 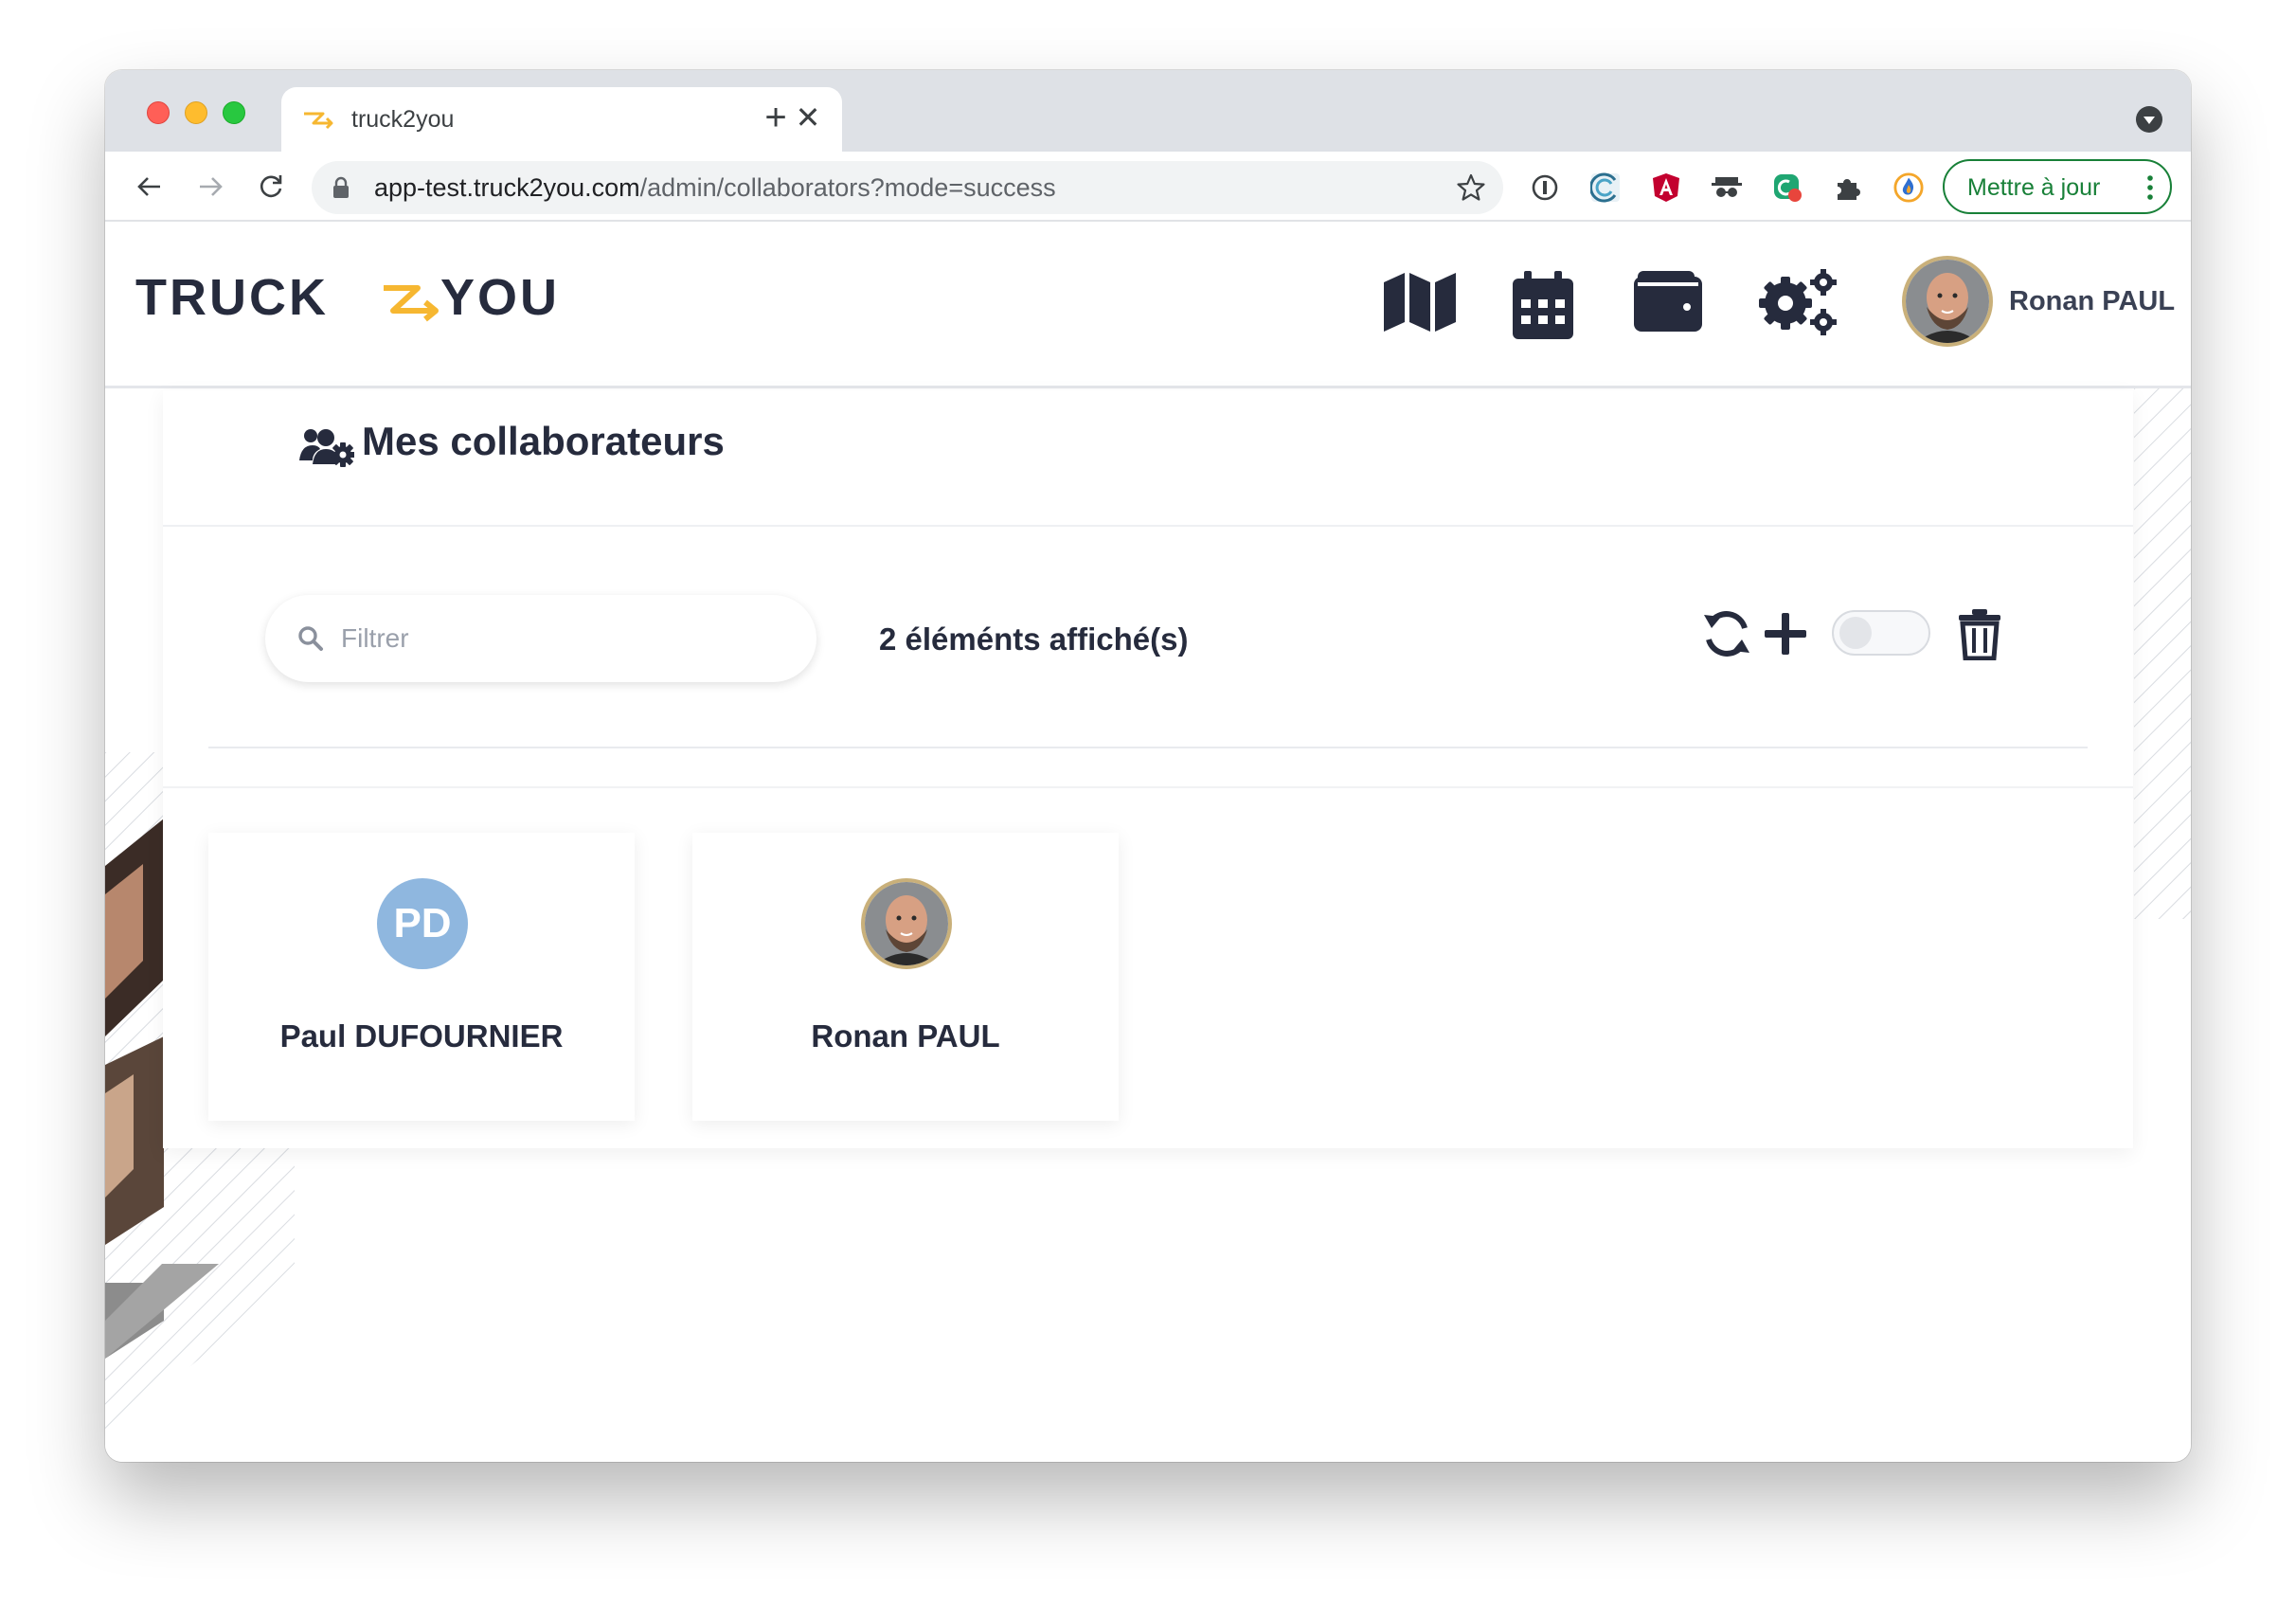 I want to click on collaborator-photo-avatar, so click(x=906, y=923).